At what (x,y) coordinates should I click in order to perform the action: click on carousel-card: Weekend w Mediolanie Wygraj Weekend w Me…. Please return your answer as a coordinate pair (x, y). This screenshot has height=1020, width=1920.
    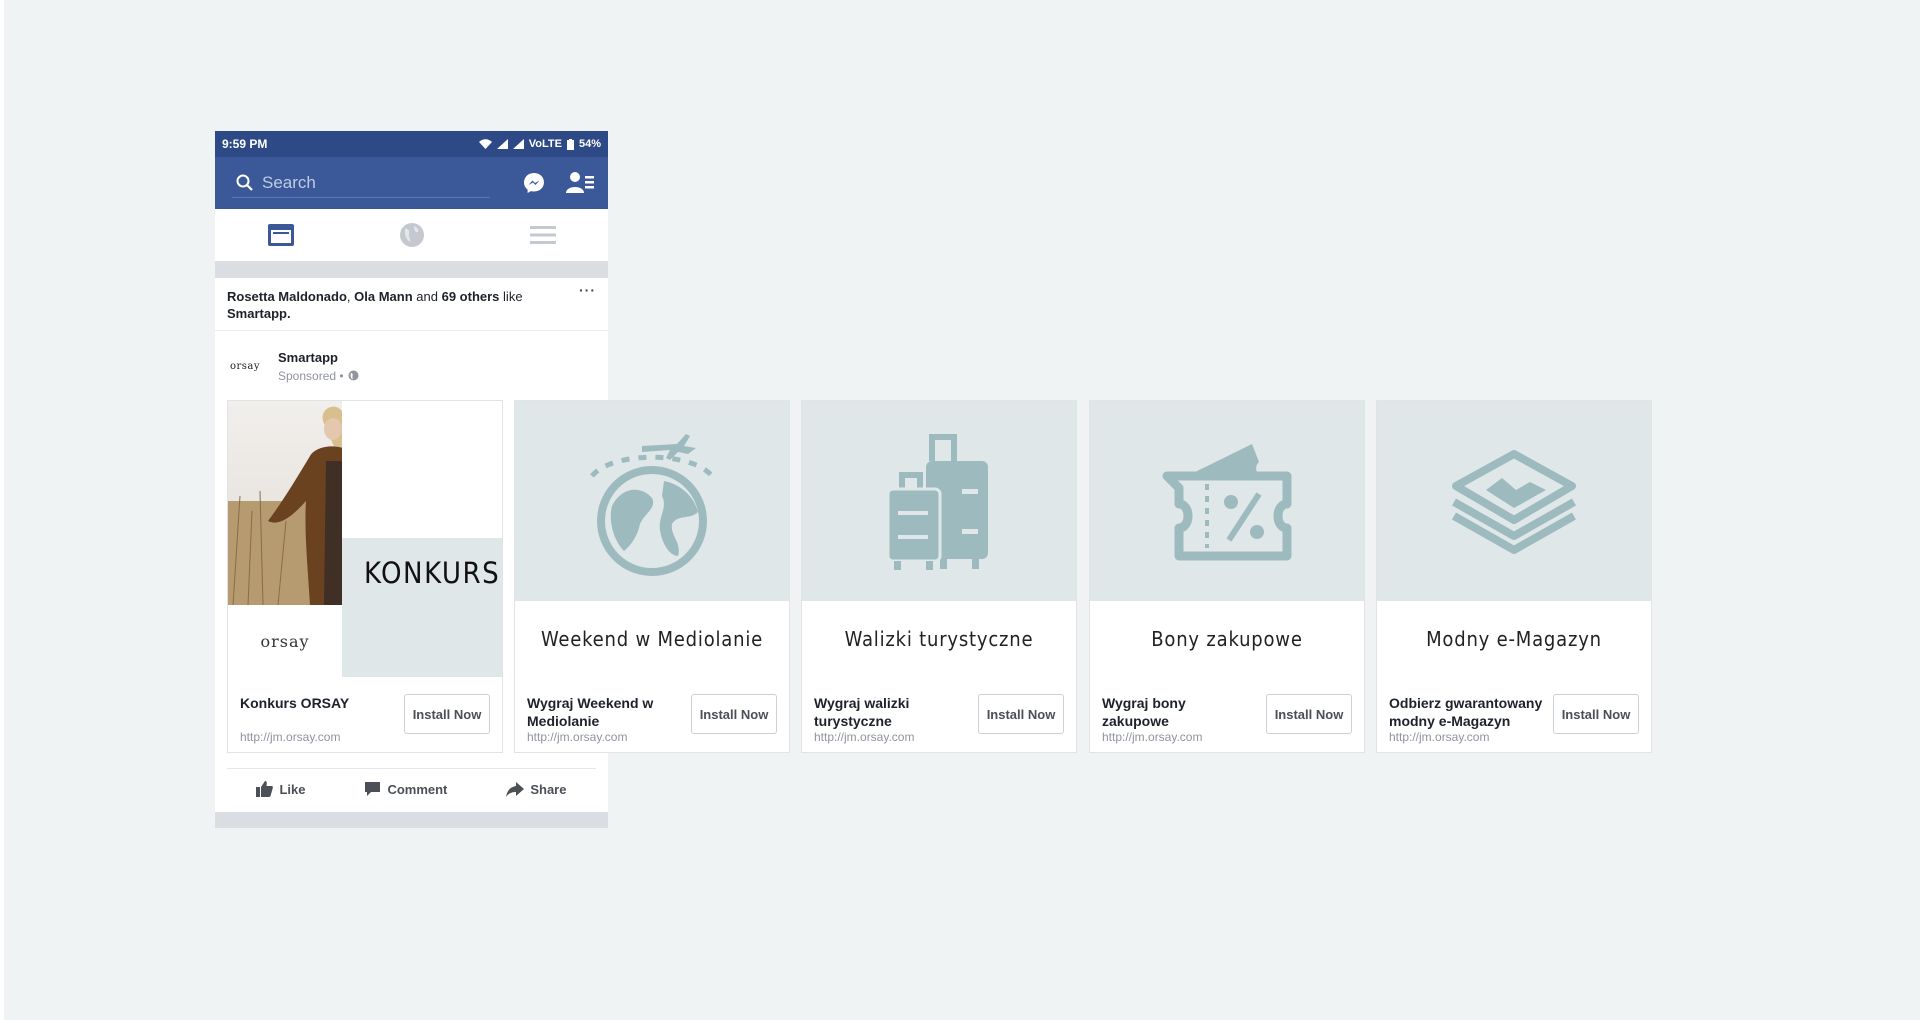
    Looking at the image, I should click on (652, 576).